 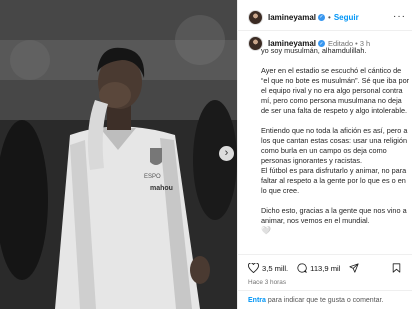 I want to click on more-options-icon: ···, so click(x=399, y=17).